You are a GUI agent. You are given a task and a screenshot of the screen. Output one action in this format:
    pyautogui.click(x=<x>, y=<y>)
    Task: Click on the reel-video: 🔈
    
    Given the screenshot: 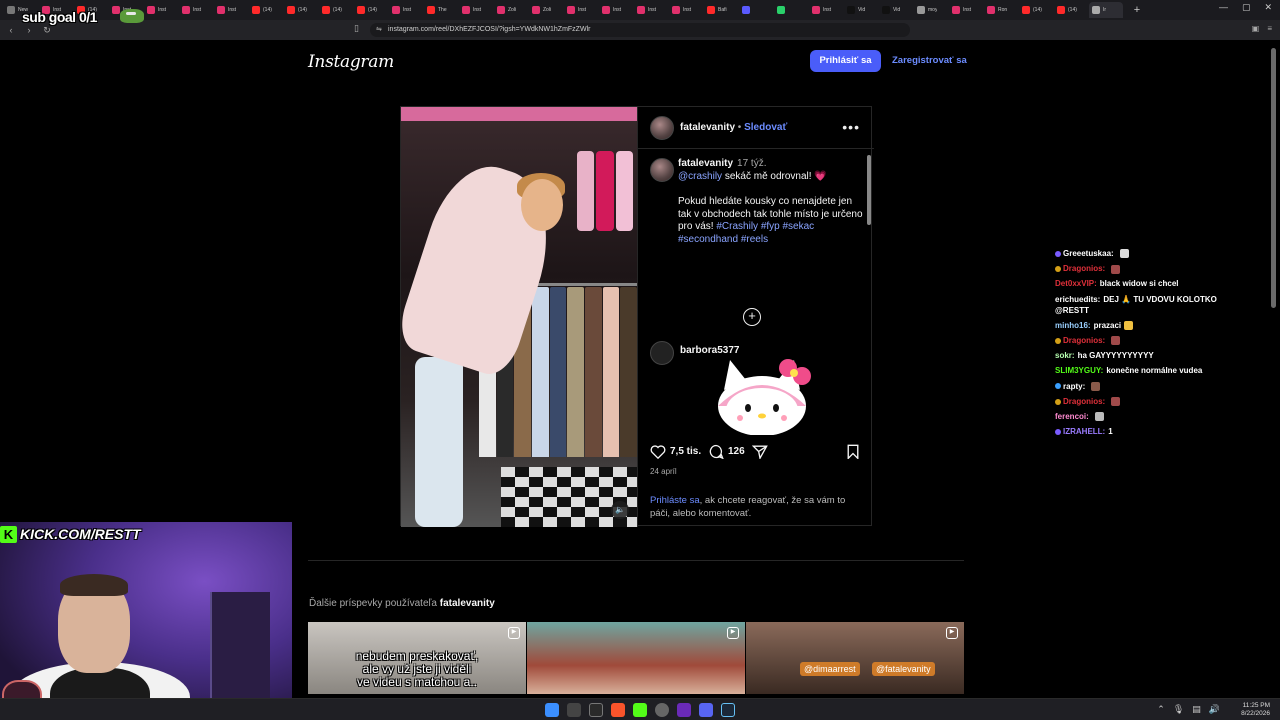 What is the action you would take?
    pyautogui.click(x=519, y=317)
    